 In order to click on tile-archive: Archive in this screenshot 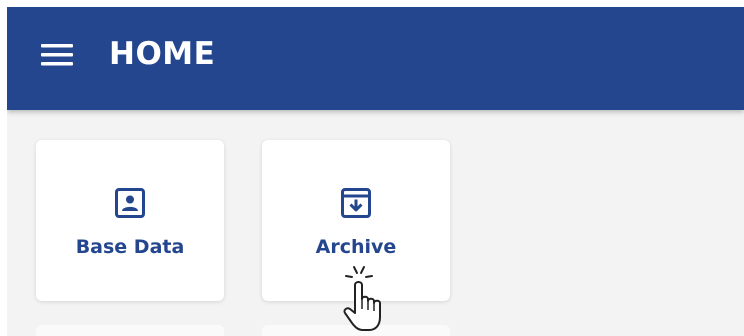, I will do `click(356, 220)`.